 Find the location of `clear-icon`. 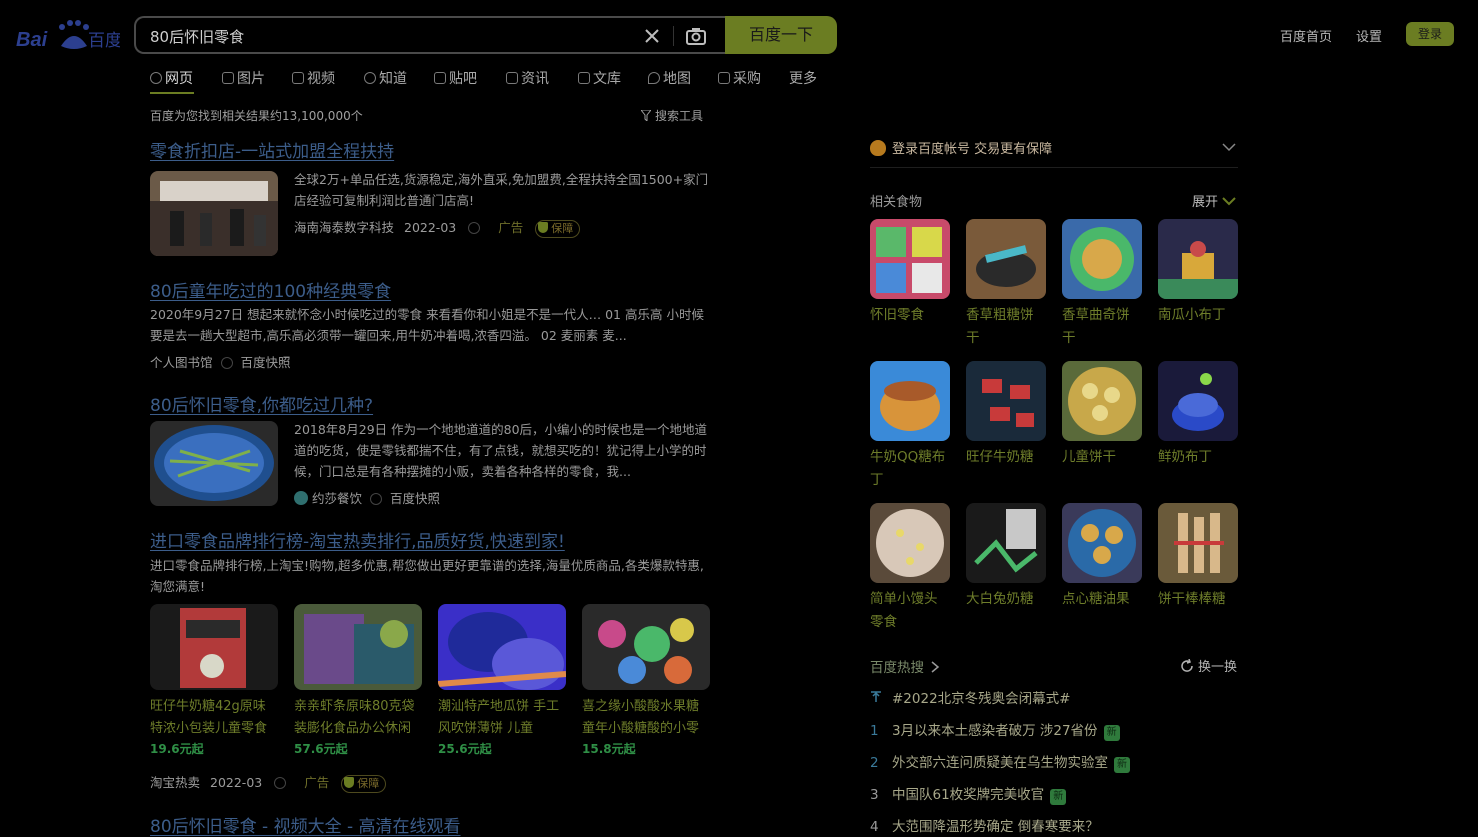

clear-icon is located at coordinates (652, 36).